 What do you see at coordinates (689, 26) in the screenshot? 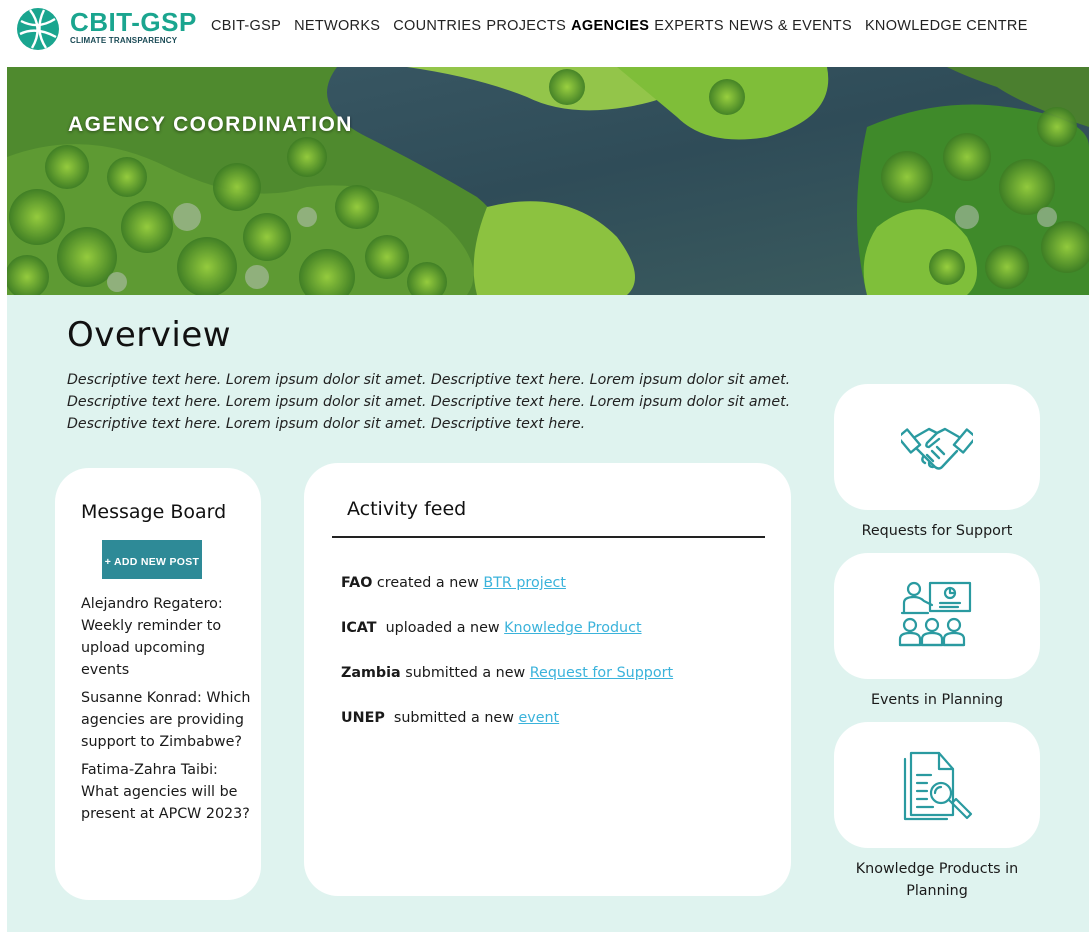
I see `nav-item-experts: EXPERTS` at bounding box center [689, 26].